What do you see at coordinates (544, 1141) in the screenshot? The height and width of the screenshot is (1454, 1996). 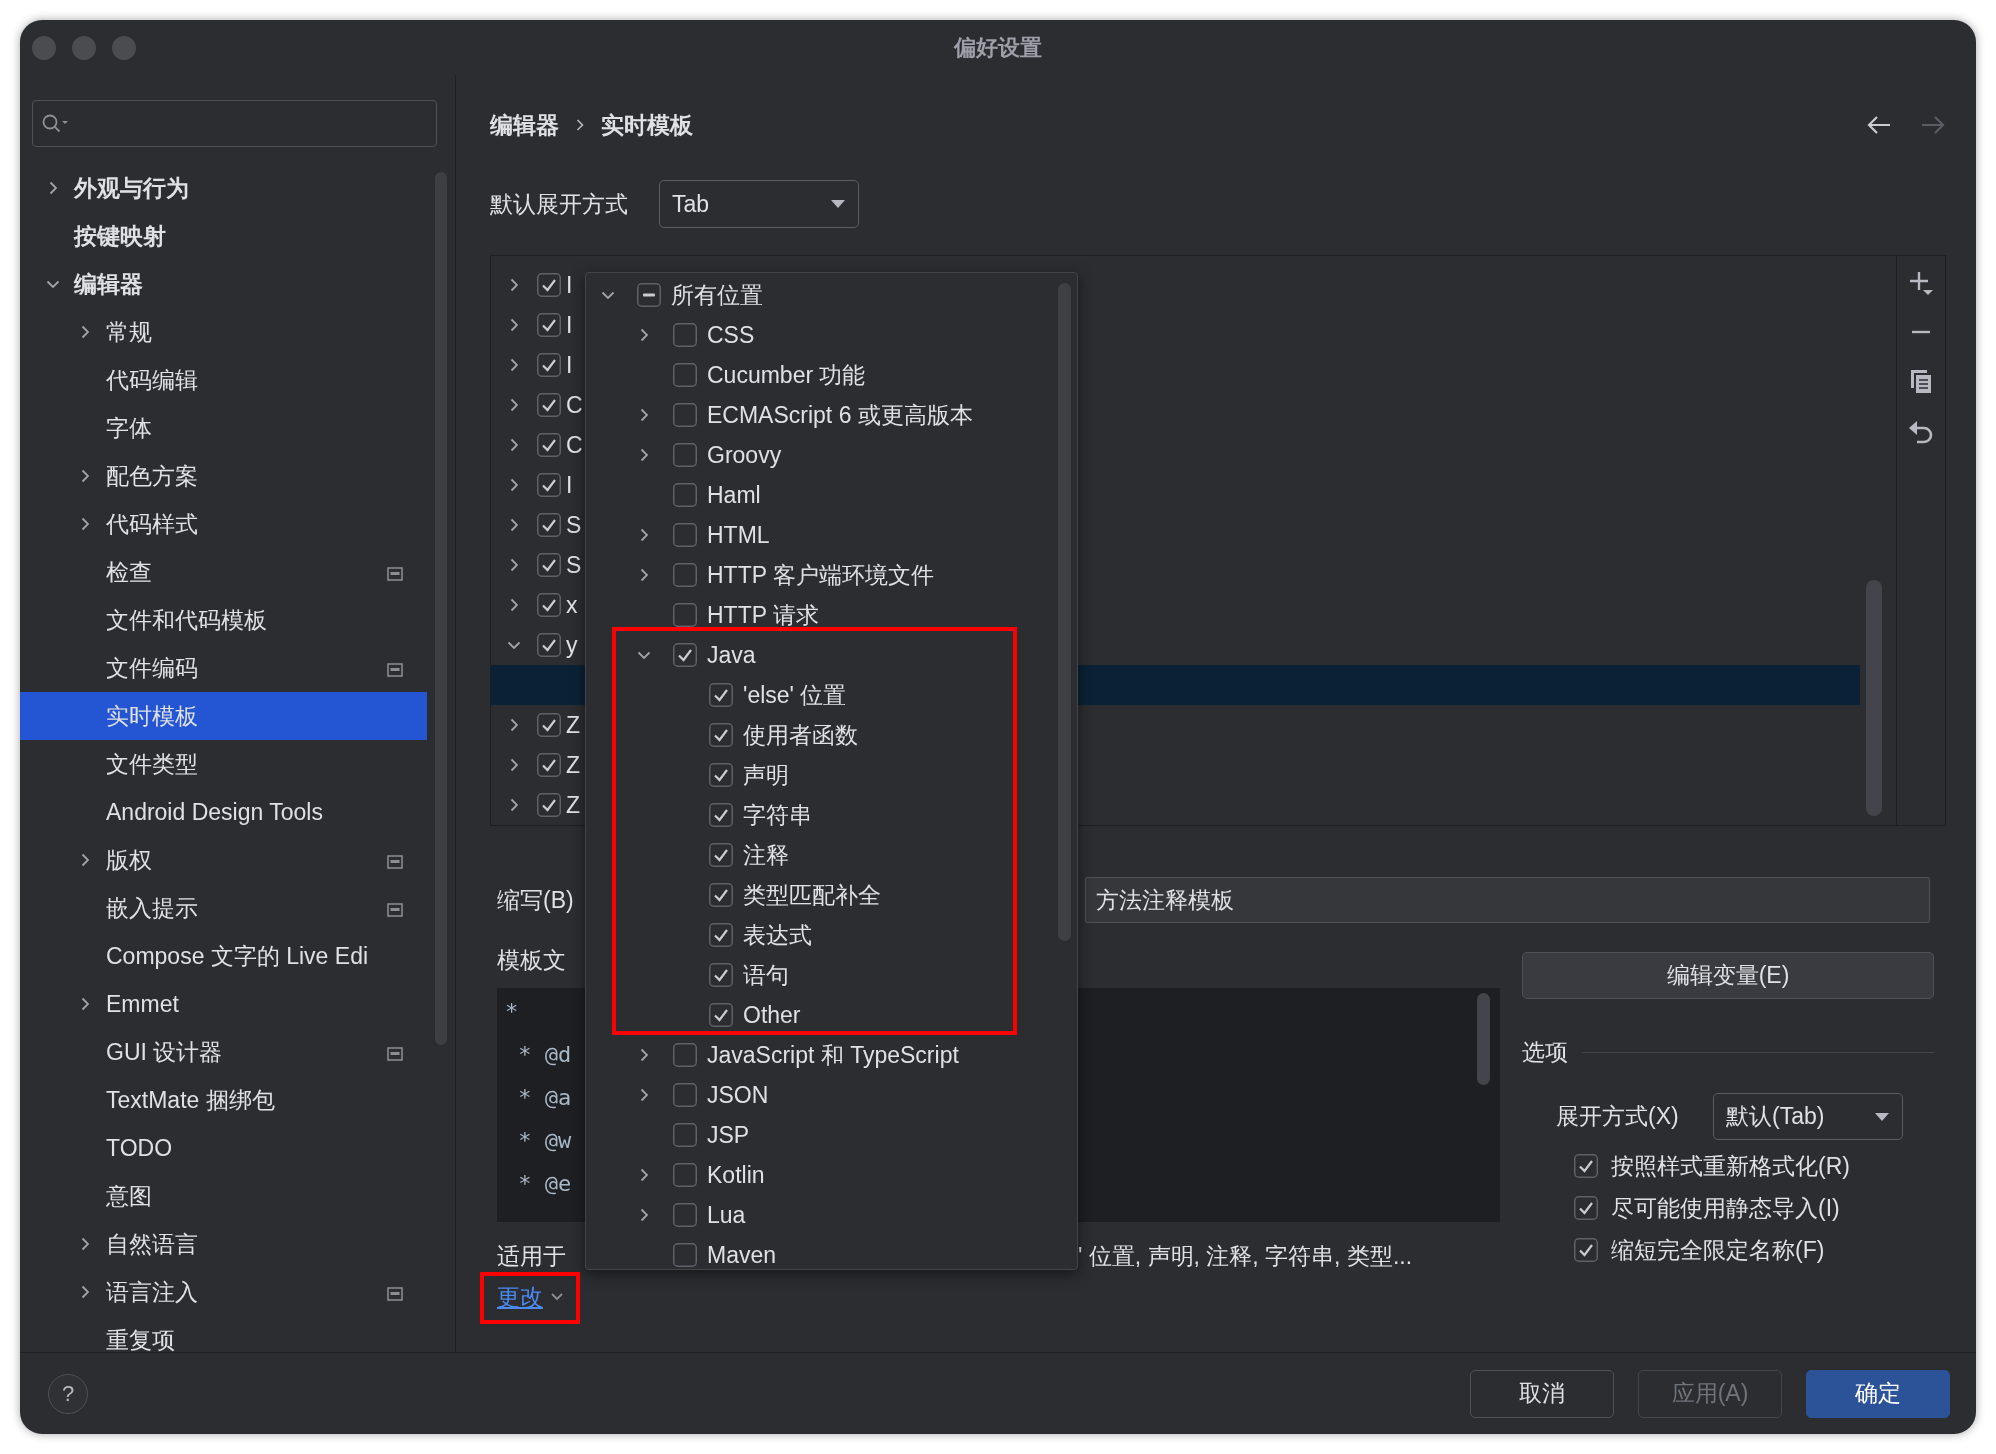 I see `code-line: * @w` at bounding box center [544, 1141].